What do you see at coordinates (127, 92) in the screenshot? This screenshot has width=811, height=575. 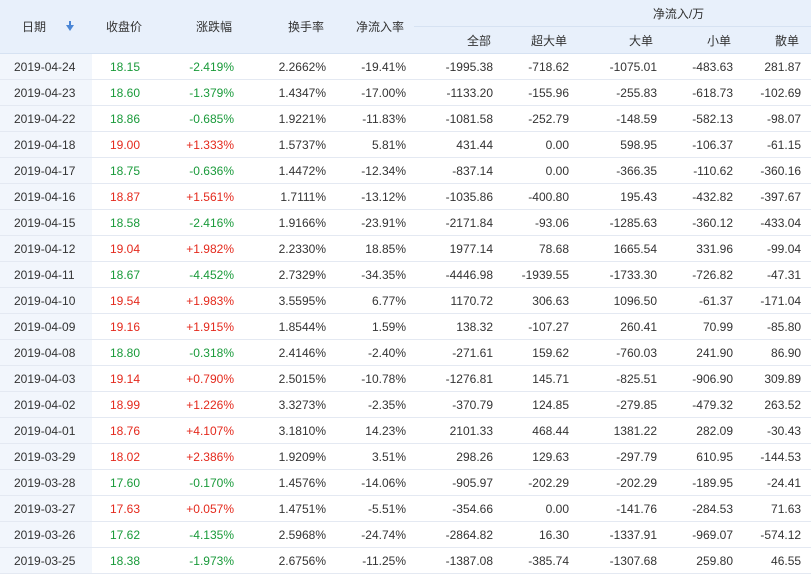 I see `close-price-cell: 18.60` at bounding box center [127, 92].